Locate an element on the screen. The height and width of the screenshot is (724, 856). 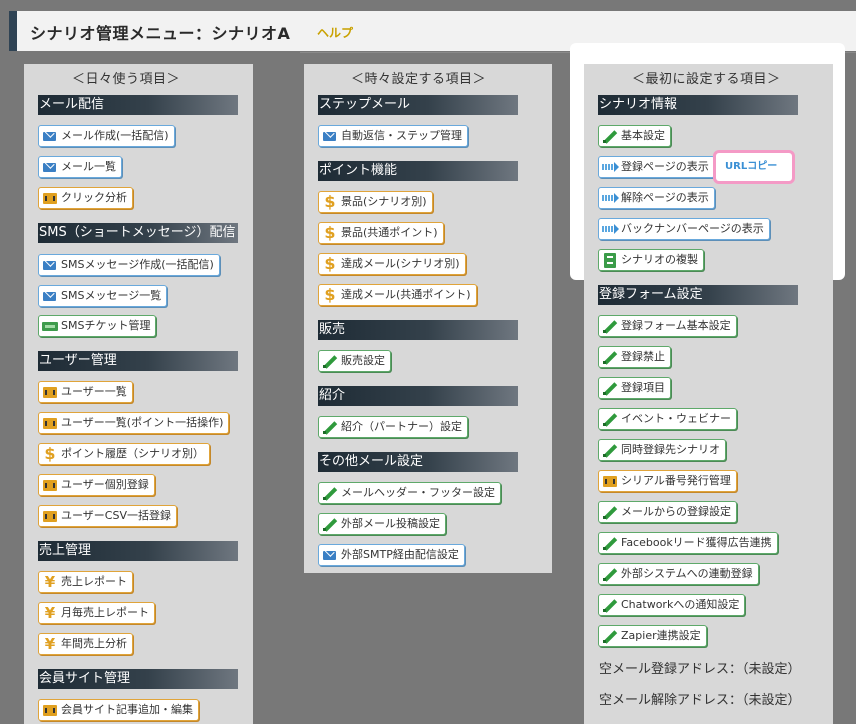
section-register-form: 登録フォーム設定 is located at coordinates (698, 295).